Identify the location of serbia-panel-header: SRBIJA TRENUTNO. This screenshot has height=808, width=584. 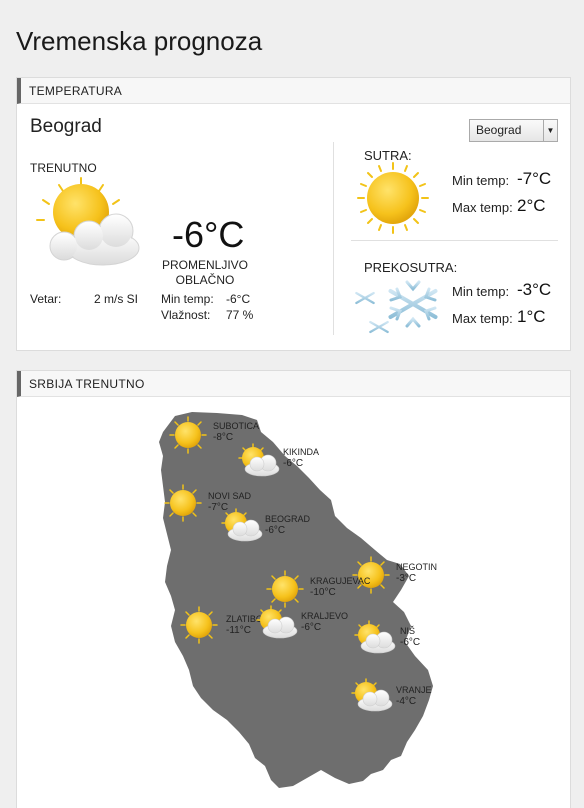
(293, 384).